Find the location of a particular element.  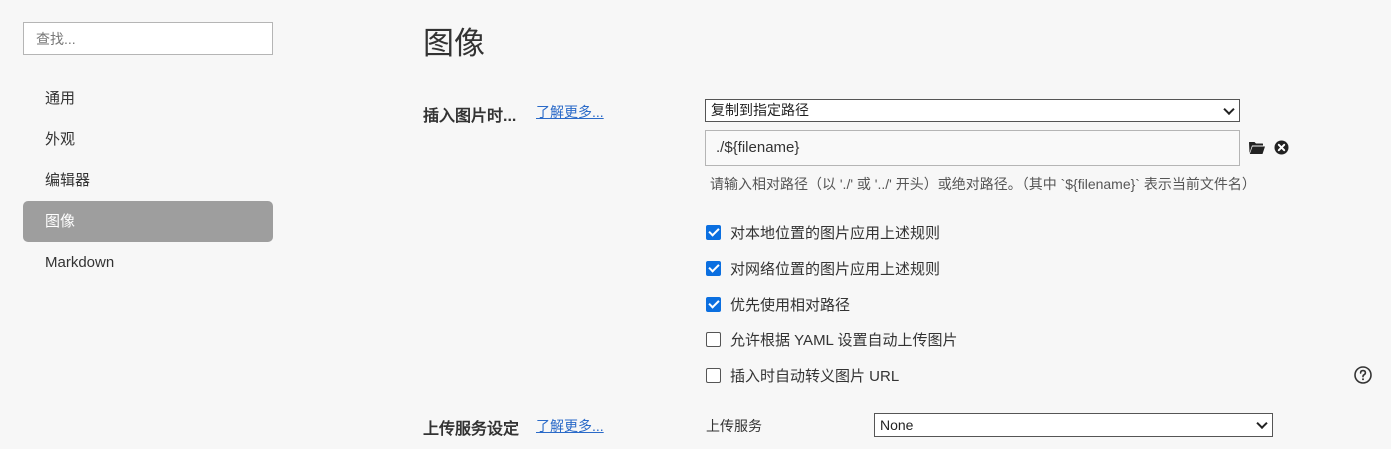

insert-action-select: 复制到指定路径 is located at coordinates (972, 110).